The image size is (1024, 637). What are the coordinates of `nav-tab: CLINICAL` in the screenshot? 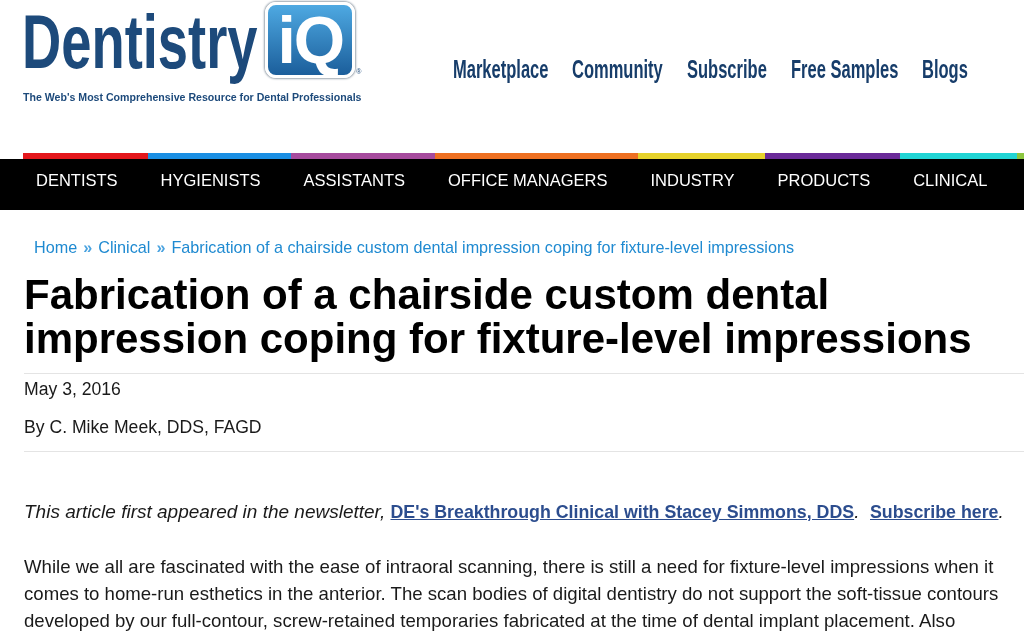 It's located at (959, 181).